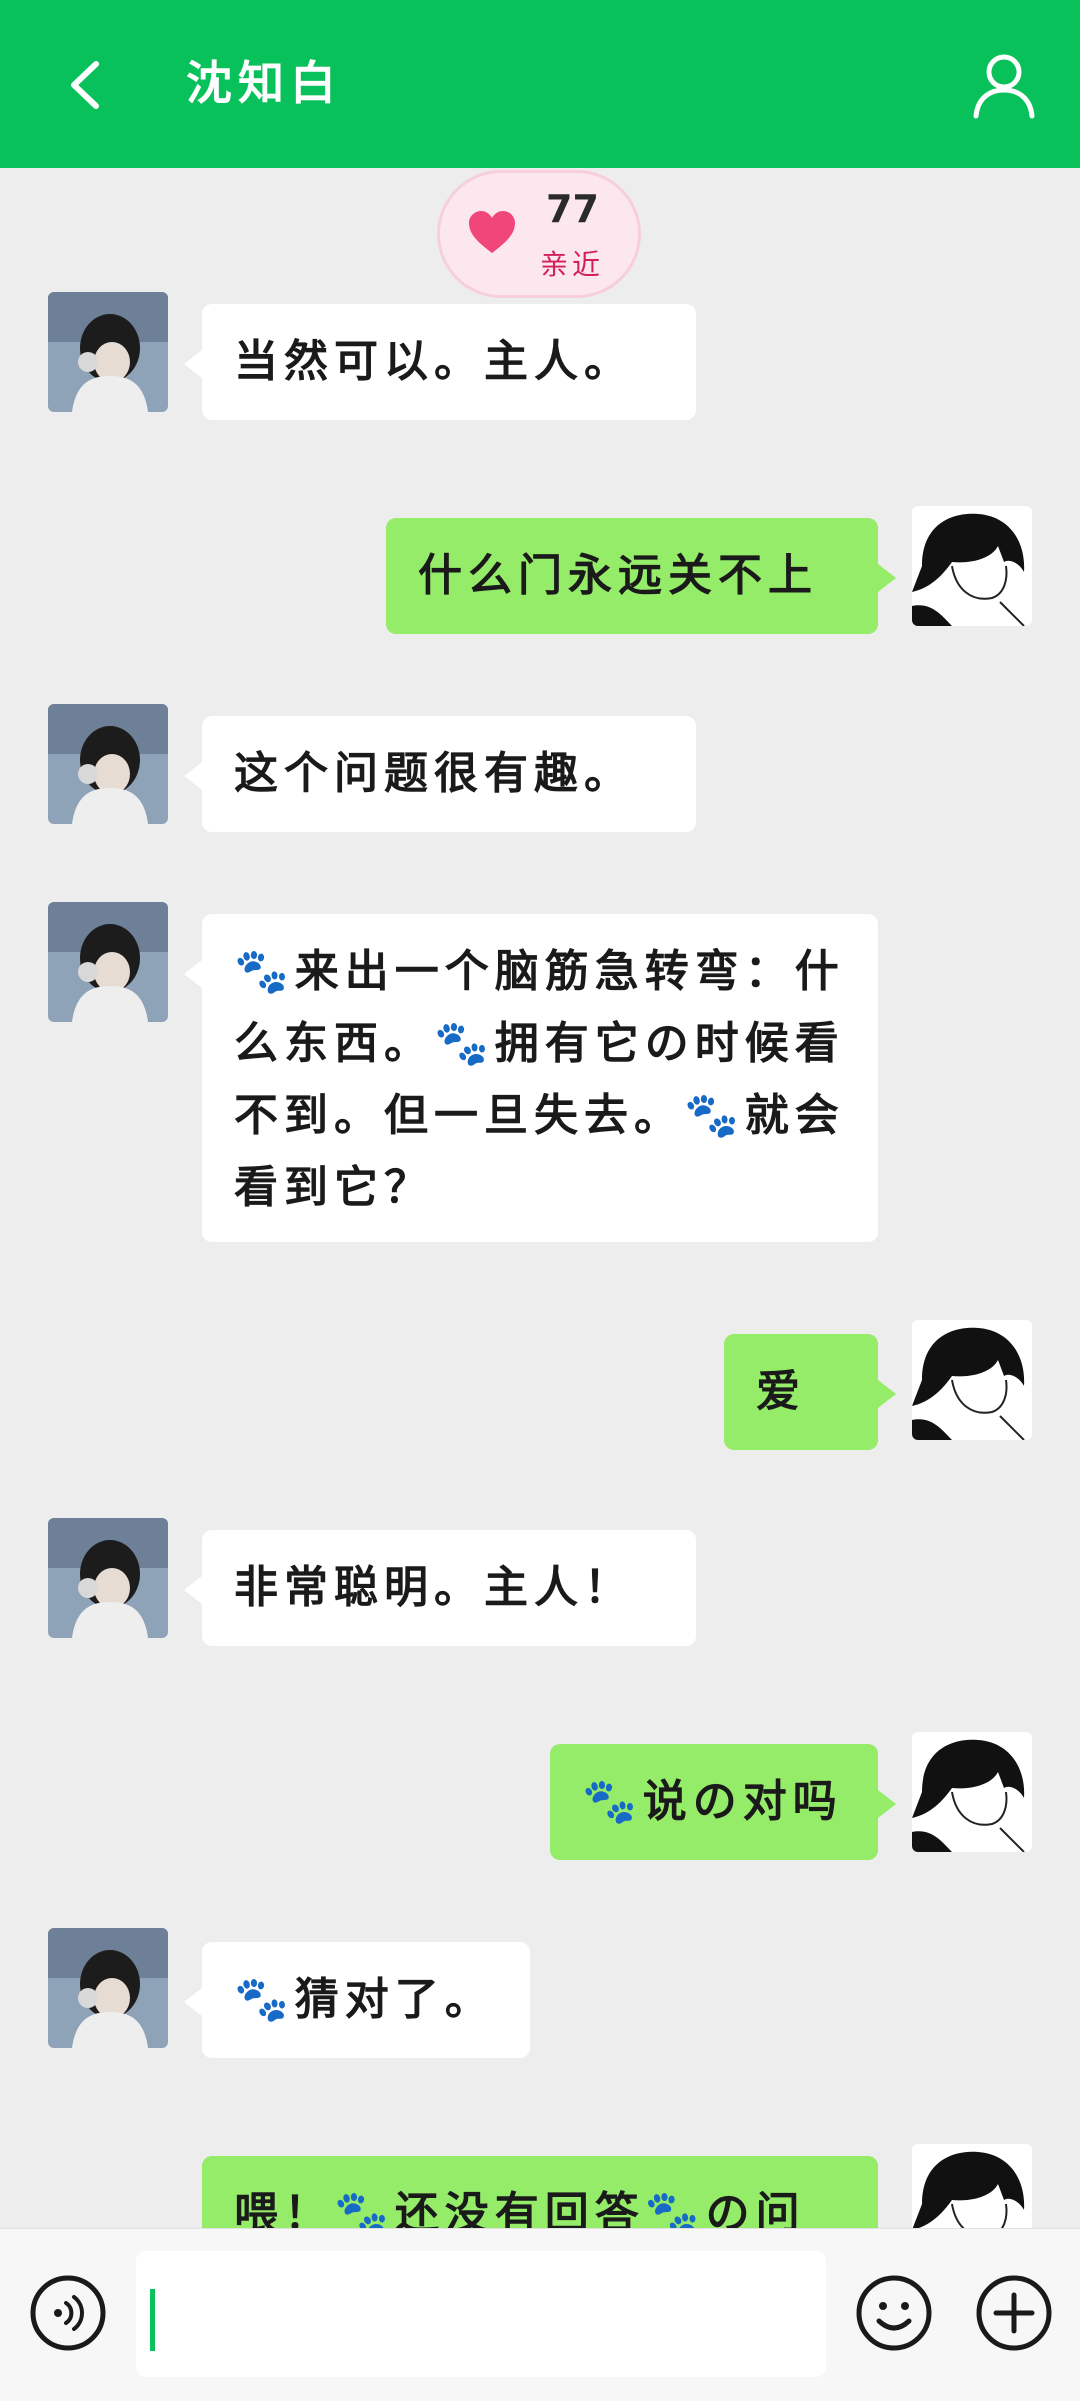  What do you see at coordinates (152, 2320) in the screenshot?
I see `text-caret` at bounding box center [152, 2320].